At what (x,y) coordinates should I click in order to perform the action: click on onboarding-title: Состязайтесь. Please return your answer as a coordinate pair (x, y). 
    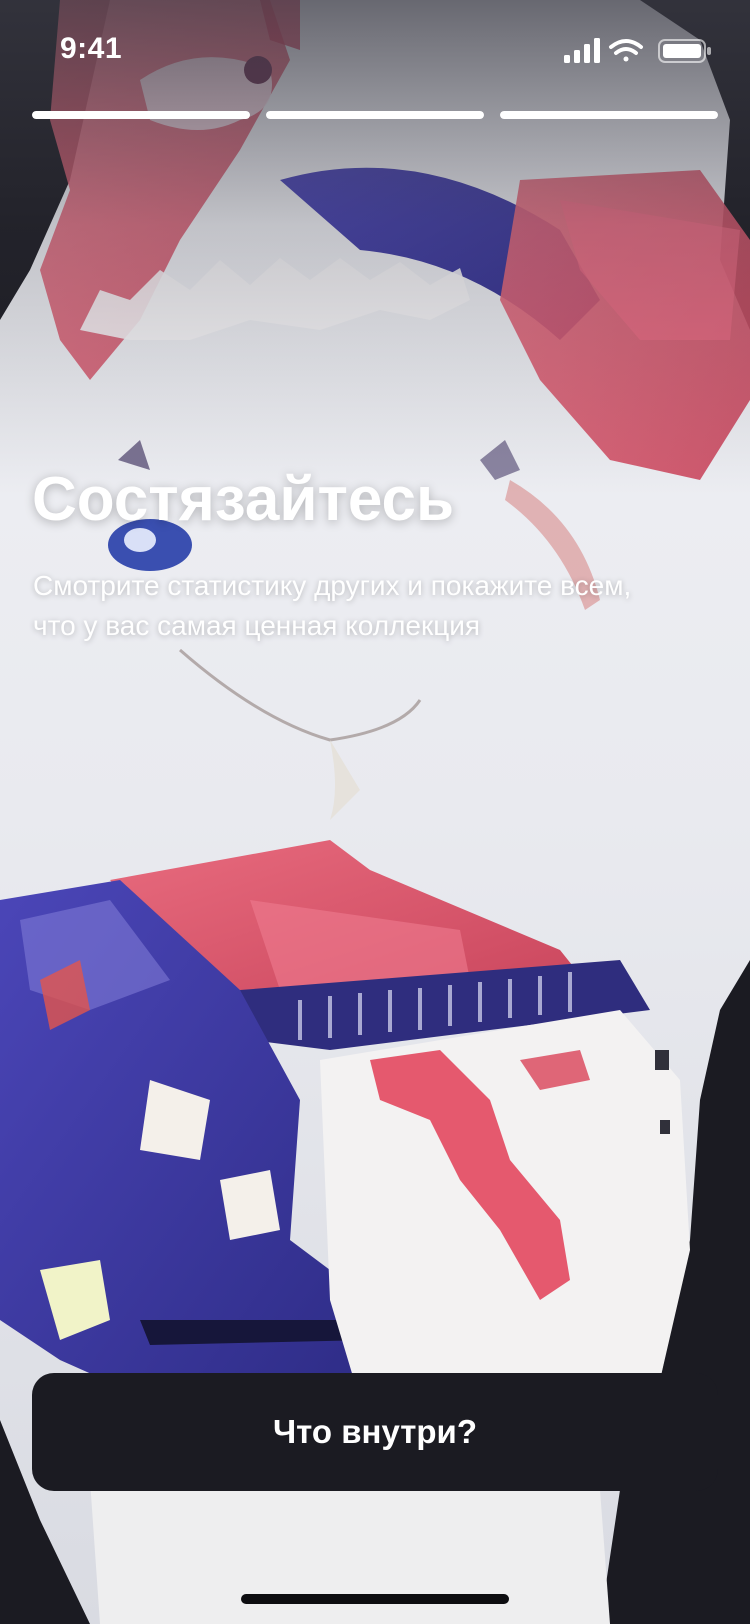
    Looking at the image, I should click on (243, 499).